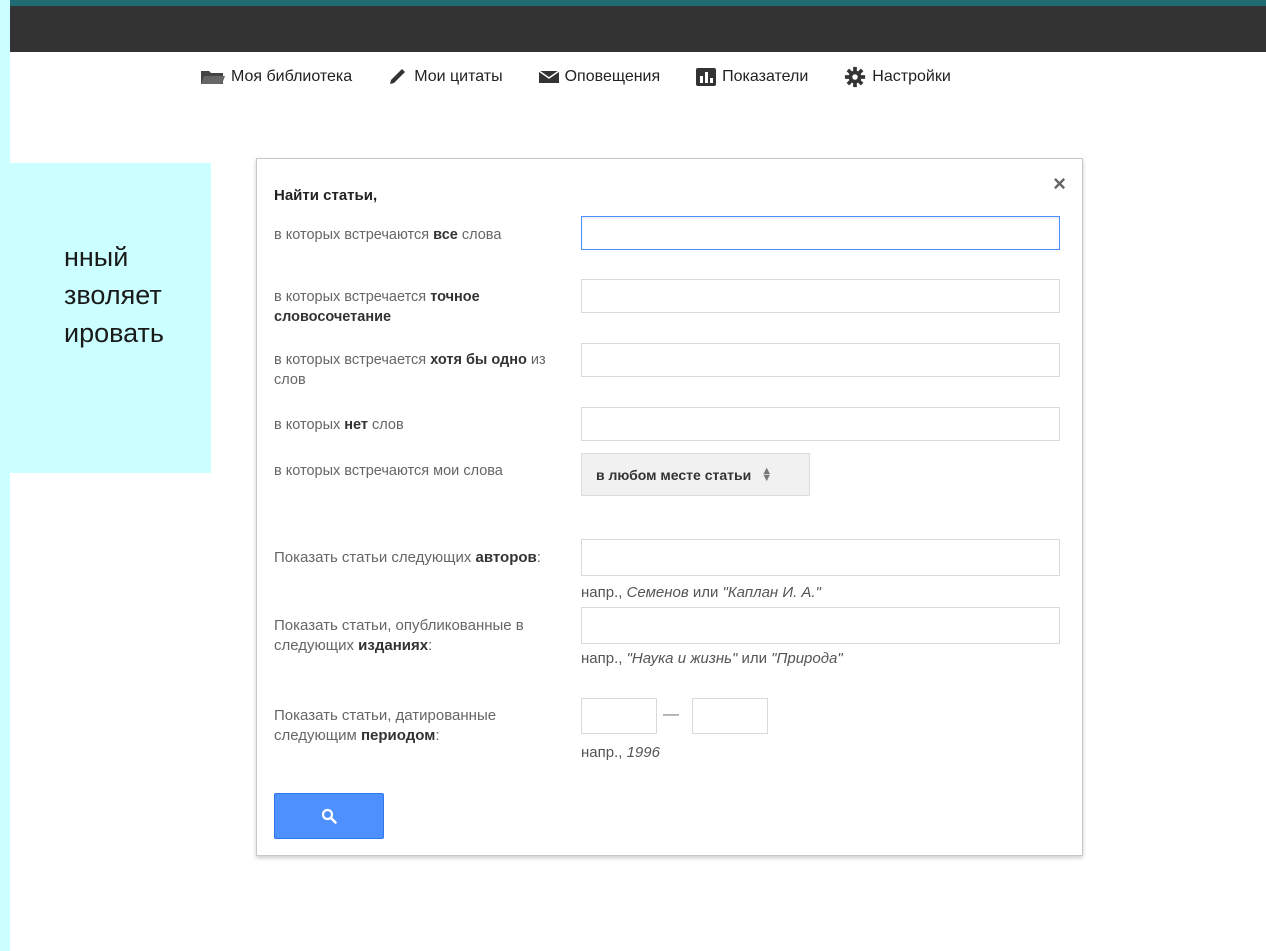 This screenshot has height=951, width=1266. I want to click on search-button, so click(329, 816).